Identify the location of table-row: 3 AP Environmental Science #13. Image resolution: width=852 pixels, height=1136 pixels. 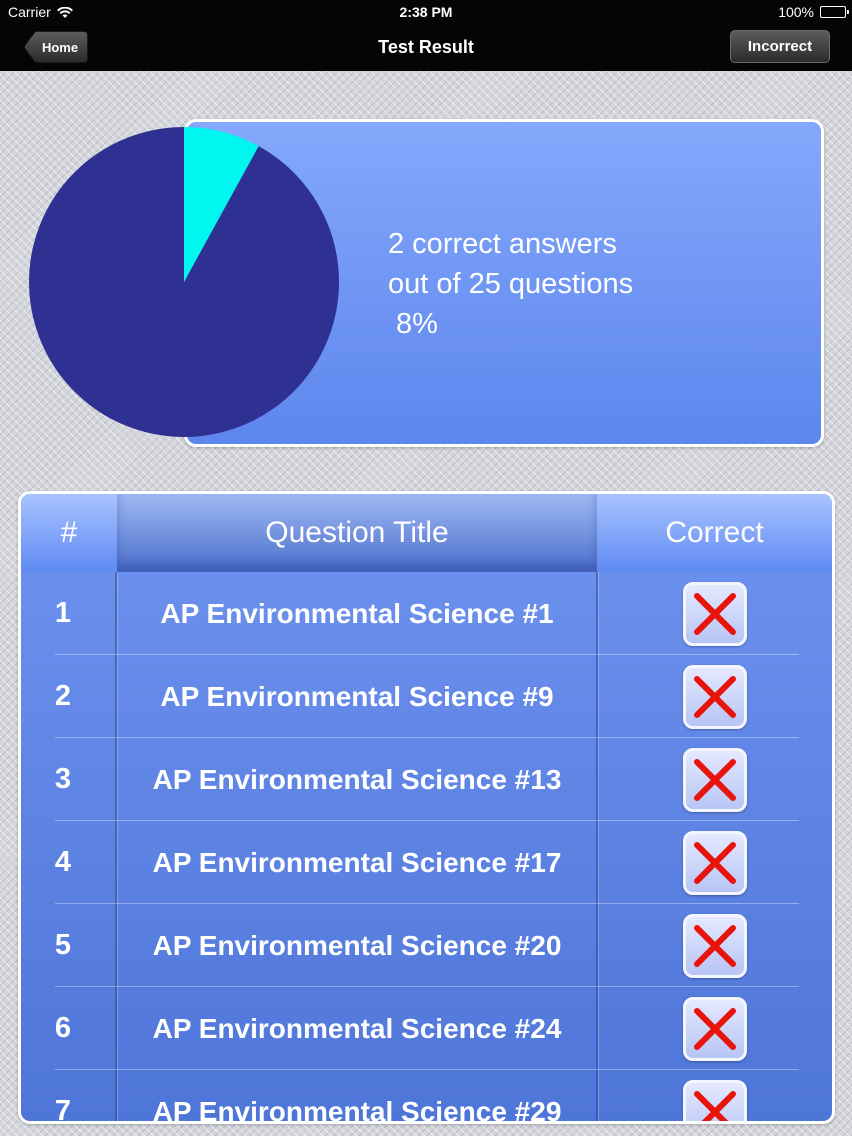
(426, 779).